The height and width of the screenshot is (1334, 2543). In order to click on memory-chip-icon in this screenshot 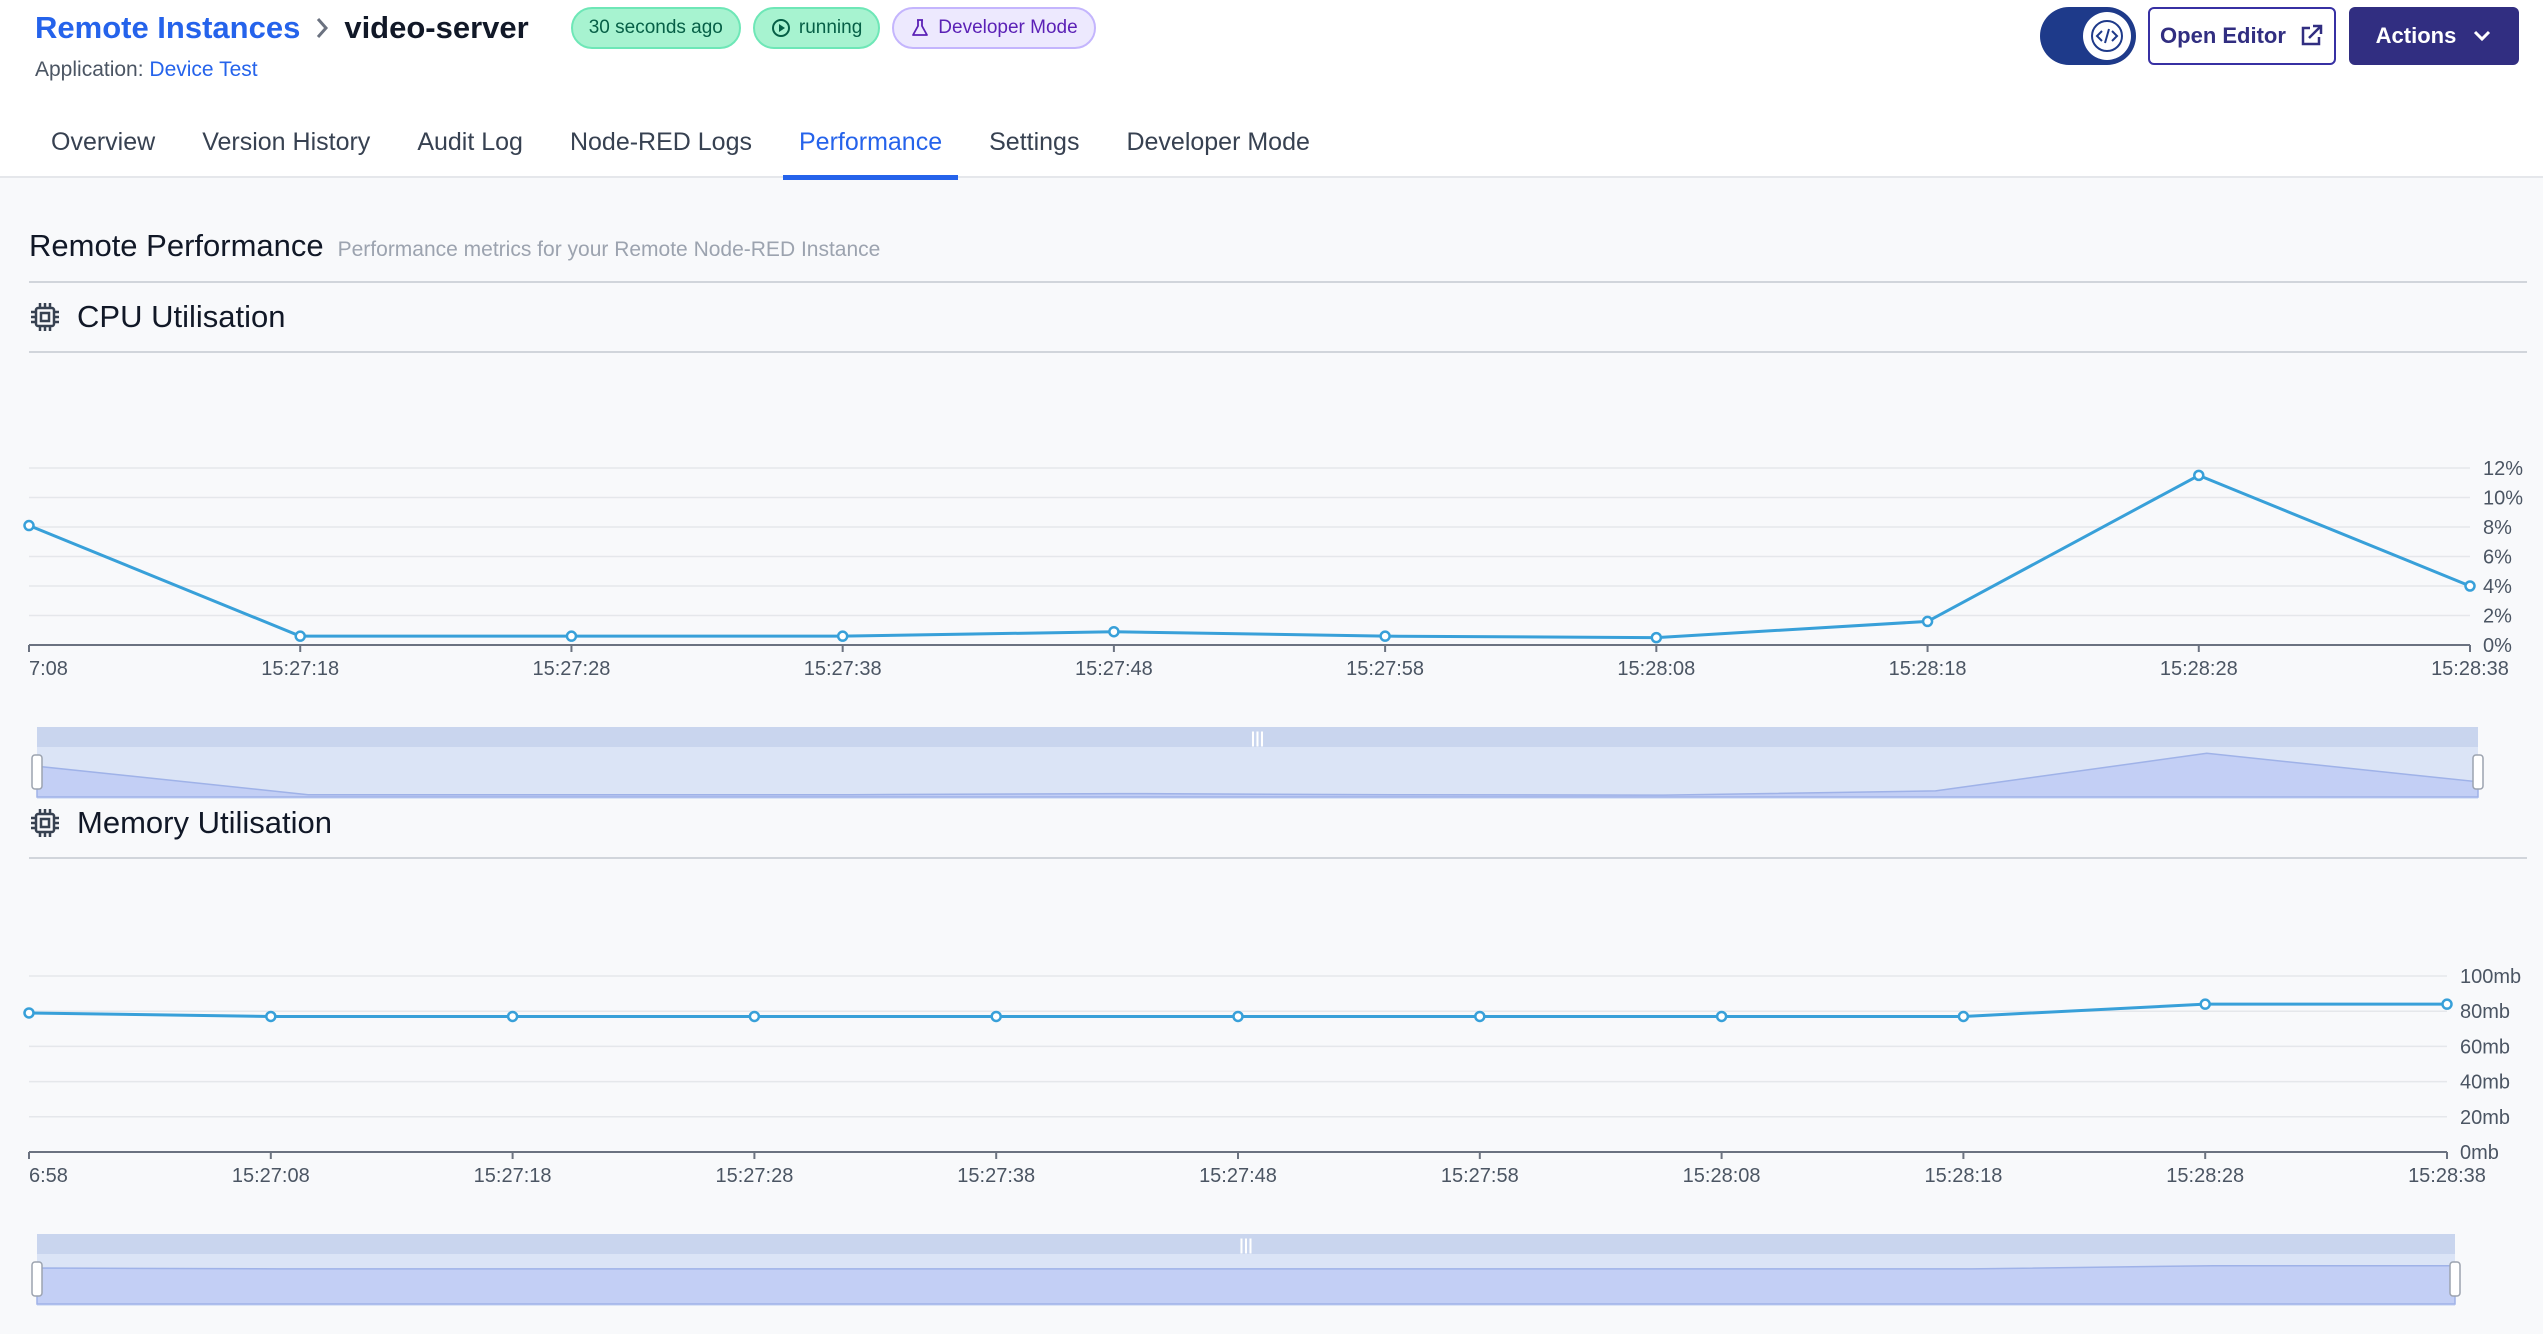, I will do `click(45, 823)`.